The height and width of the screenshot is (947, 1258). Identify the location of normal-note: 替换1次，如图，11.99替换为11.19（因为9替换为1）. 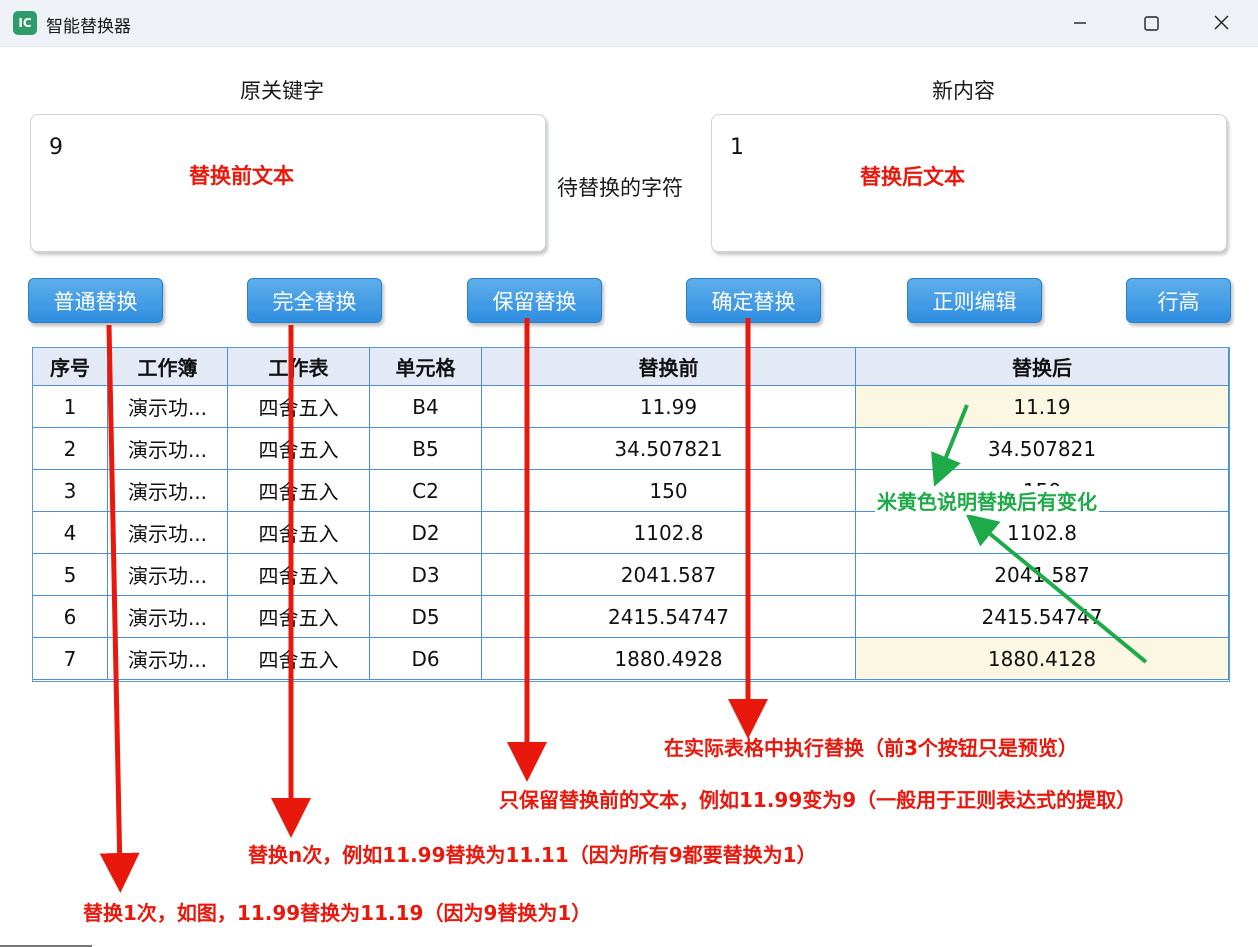
(337, 913).